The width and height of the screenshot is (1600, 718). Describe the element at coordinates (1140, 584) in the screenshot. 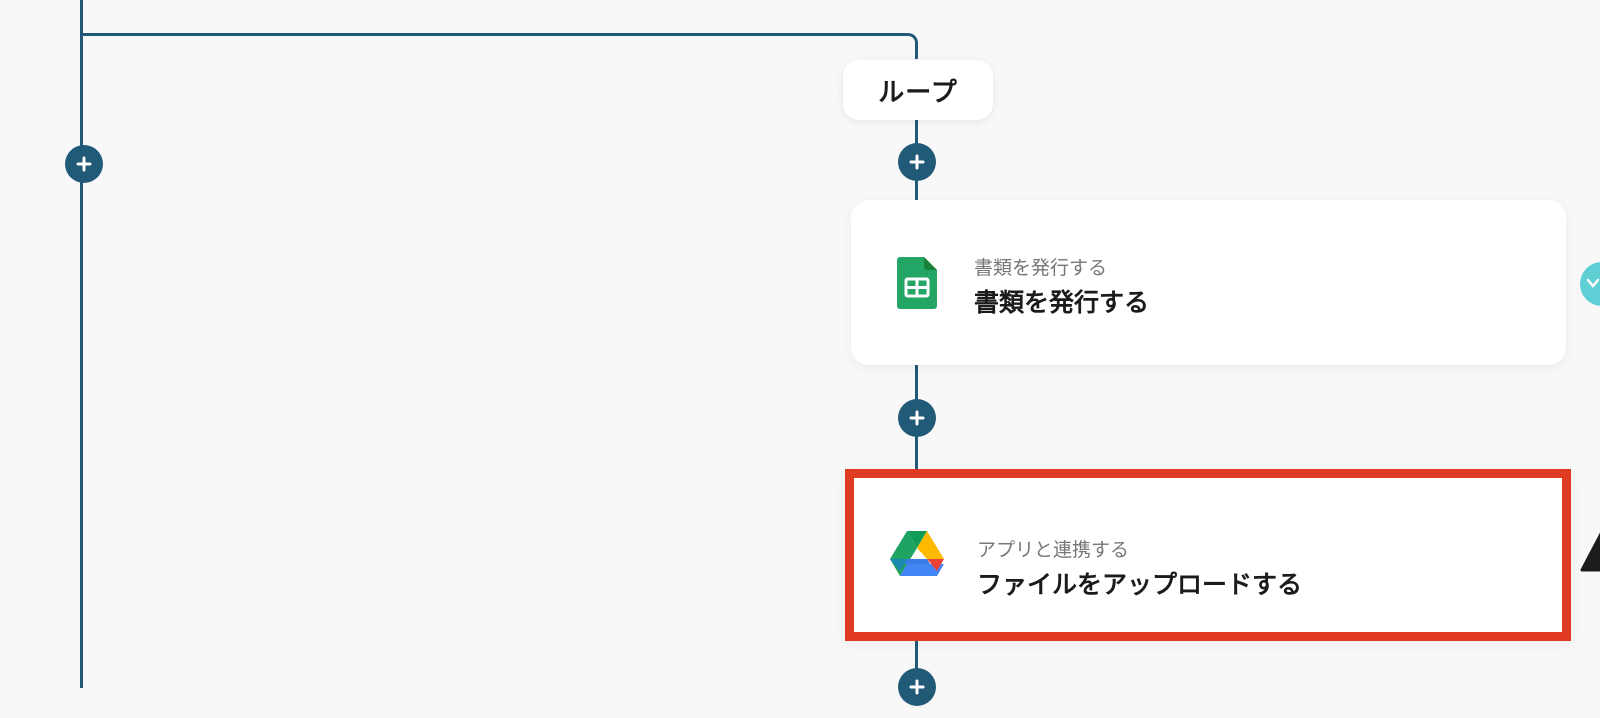

I see `step-title: ファイルをアップロードする` at that location.